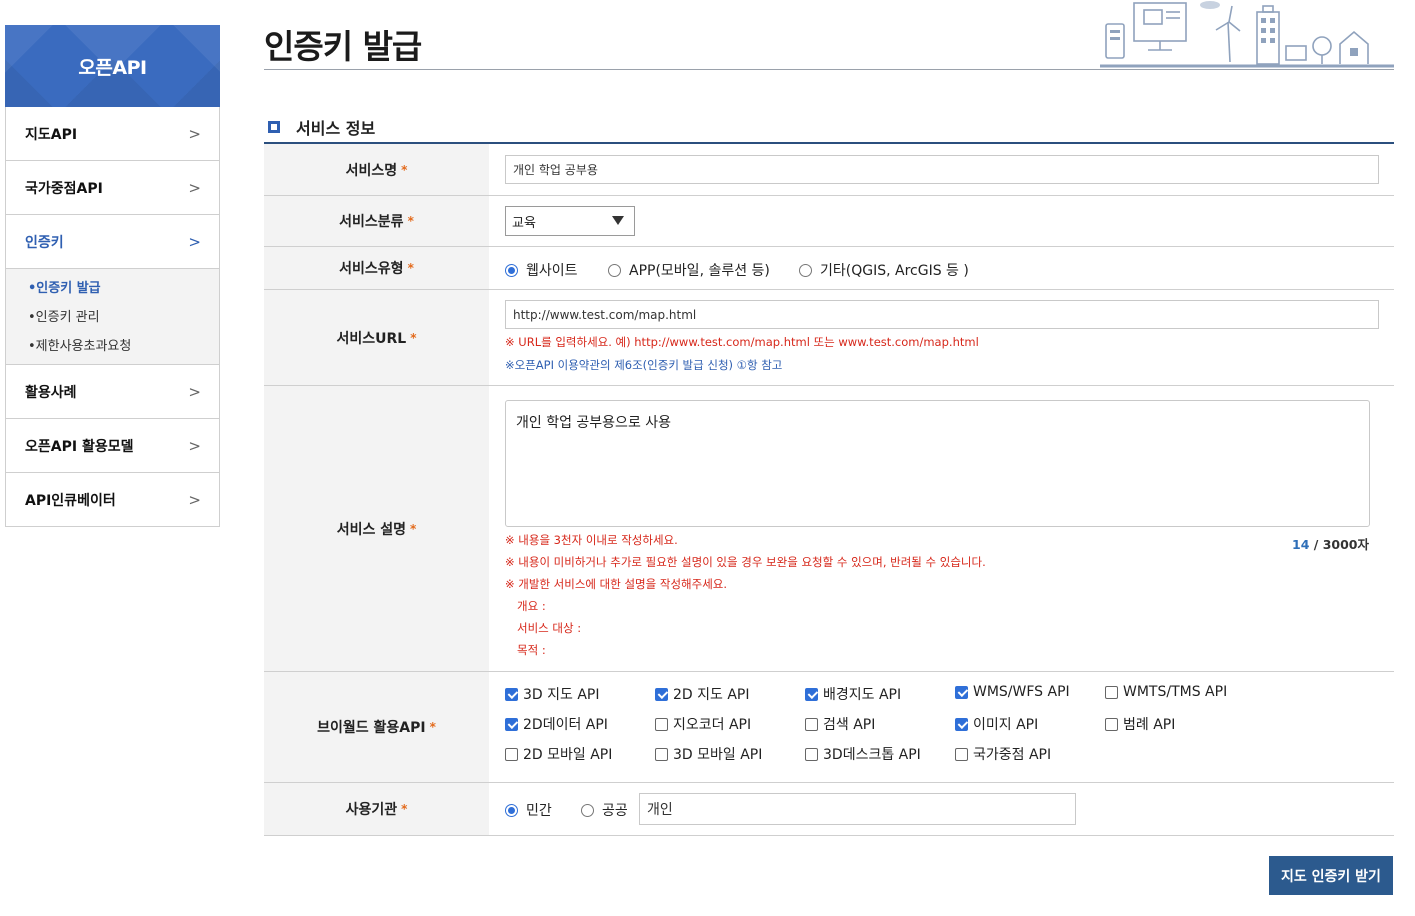 This screenshot has width=1415, height=916. What do you see at coordinates (321, 127) in the screenshot?
I see `section-title: 서비스 정보` at bounding box center [321, 127].